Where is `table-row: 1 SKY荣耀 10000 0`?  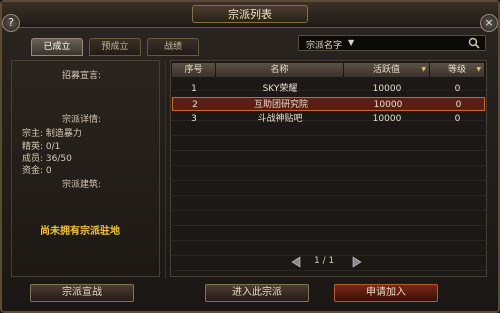
table-row: 1 SKY荣耀 10000 0 is located at coordinates (328, 89).